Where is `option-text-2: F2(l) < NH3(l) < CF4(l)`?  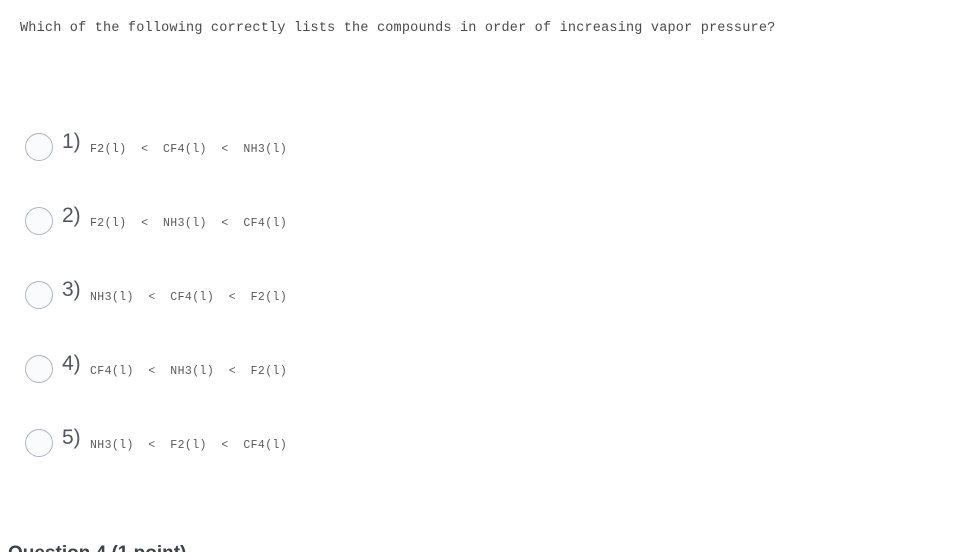
option-text-2: F2(l) < NH3(l) < CF4(l) is located at coordinates (189, 223).